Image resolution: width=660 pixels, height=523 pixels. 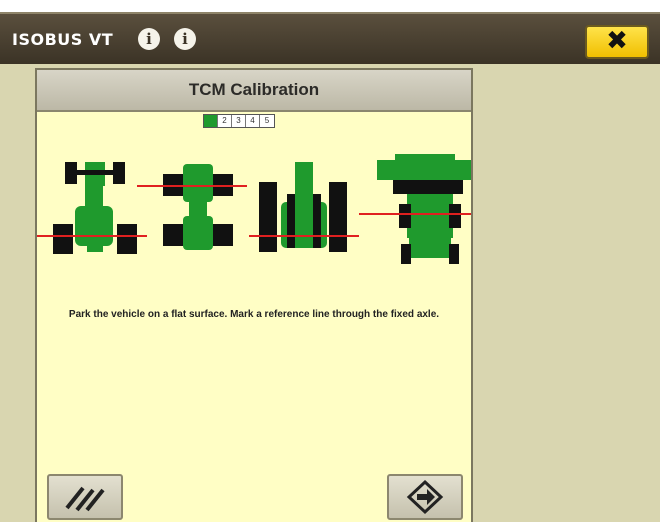 I want to click on step-2: 2, so click(x=225, y=121).